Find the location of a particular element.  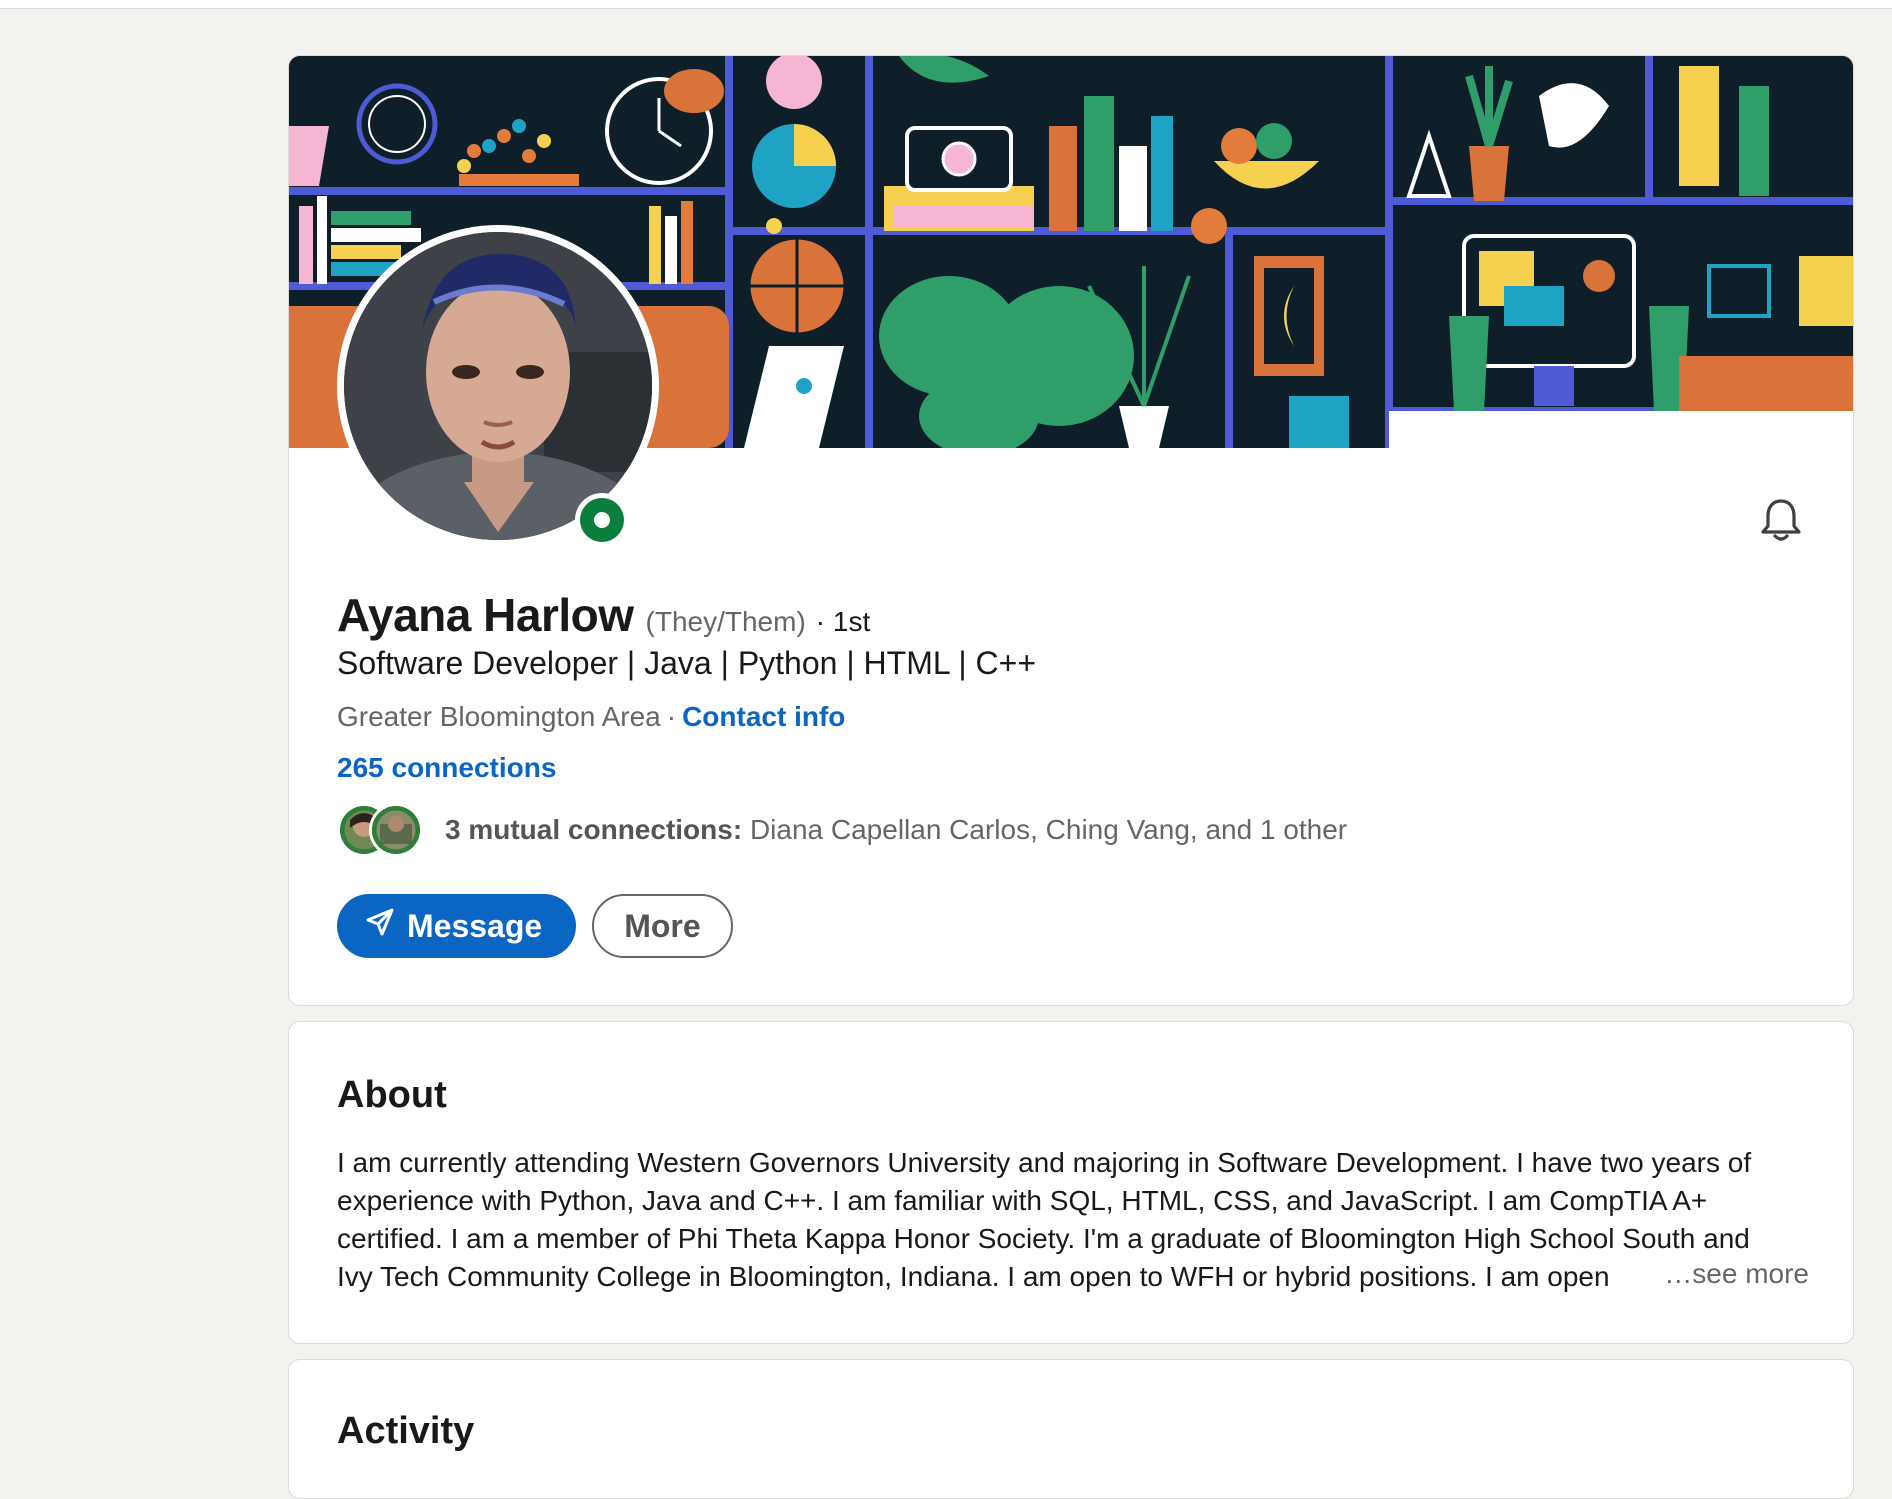

connections-link: 265 connections is located at coordinates (446, 768).